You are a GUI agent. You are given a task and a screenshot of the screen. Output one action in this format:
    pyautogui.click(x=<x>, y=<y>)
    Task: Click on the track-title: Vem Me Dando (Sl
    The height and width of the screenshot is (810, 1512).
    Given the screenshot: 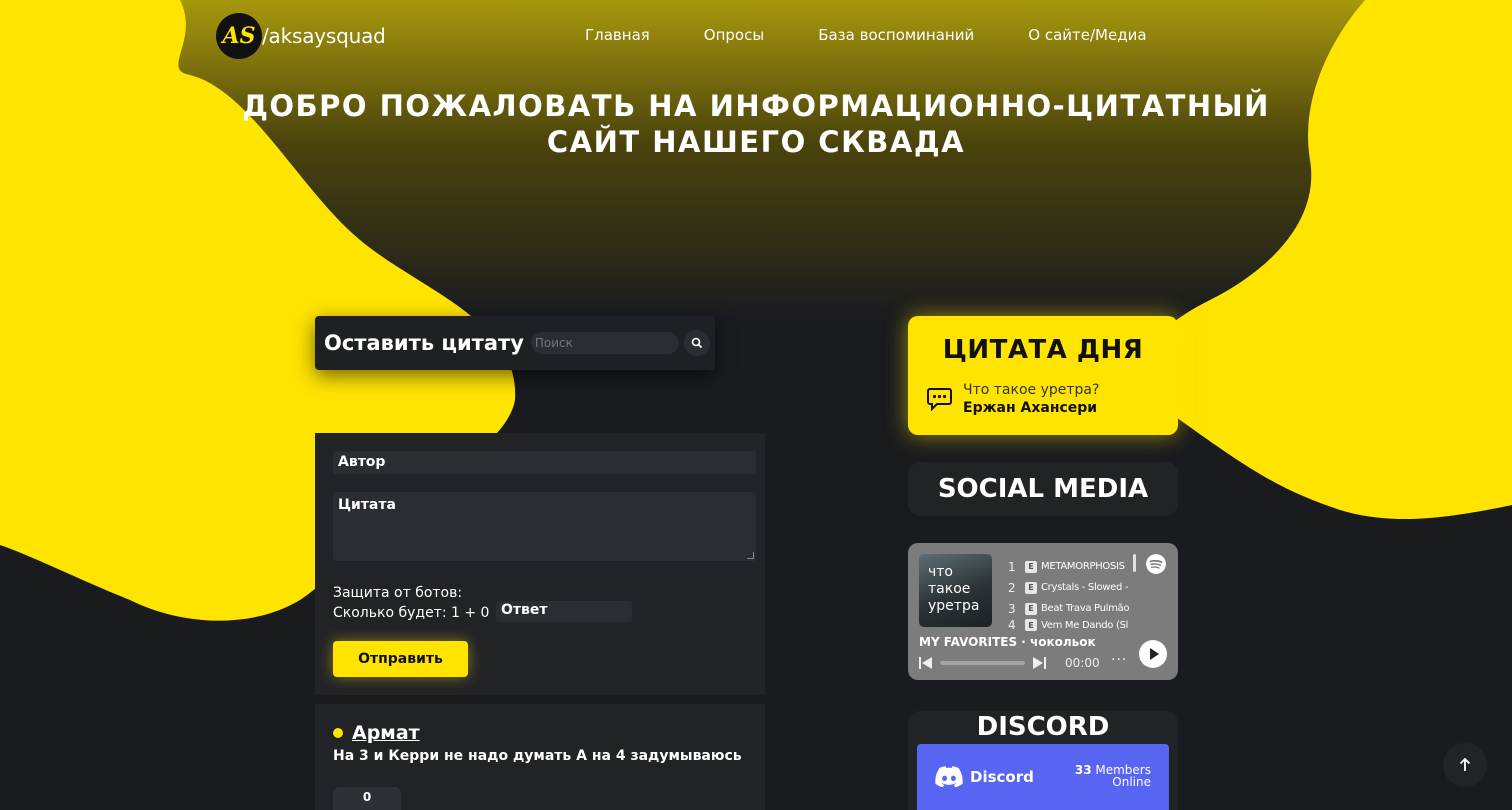 What is the action you would take?
    pyautogui.click(x=1085, y=625)
    